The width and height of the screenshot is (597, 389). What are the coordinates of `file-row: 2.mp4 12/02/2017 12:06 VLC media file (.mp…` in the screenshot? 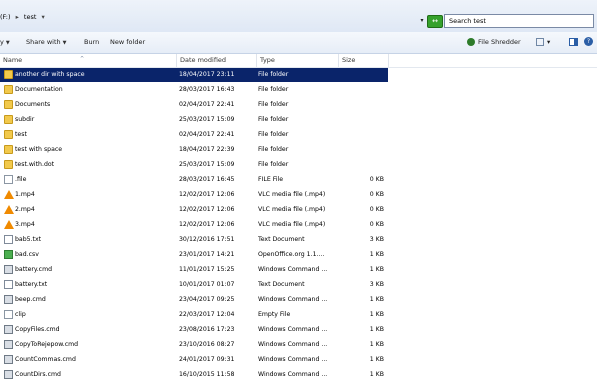 It's located at (298, 210).